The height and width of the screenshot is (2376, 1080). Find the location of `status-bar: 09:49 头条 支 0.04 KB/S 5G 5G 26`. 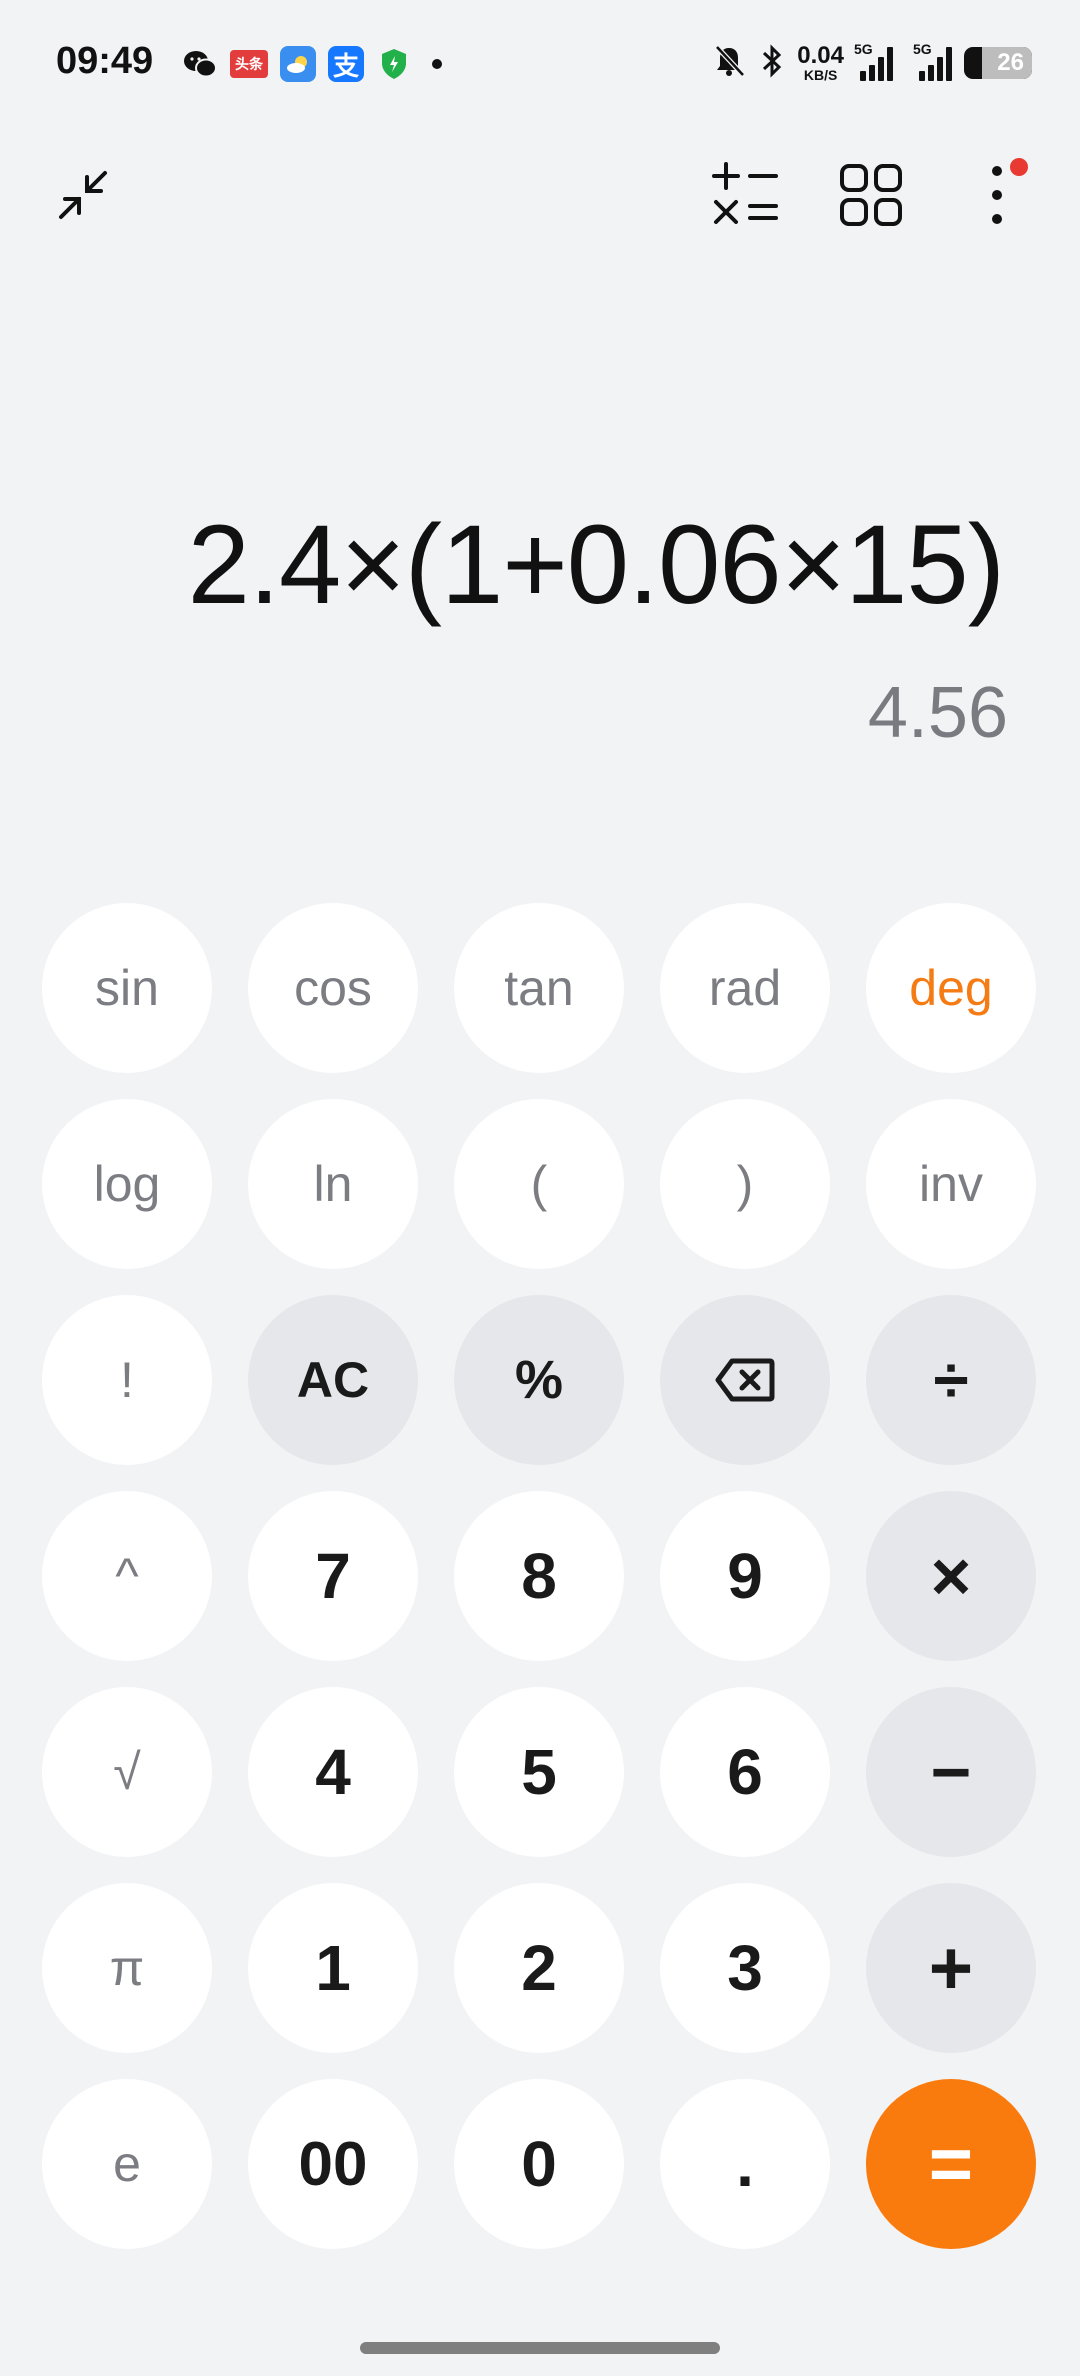

status-bar: 09:49 头条 支 0.04 KB/S 5G 5G 26 is located at coordinates (540, 65).